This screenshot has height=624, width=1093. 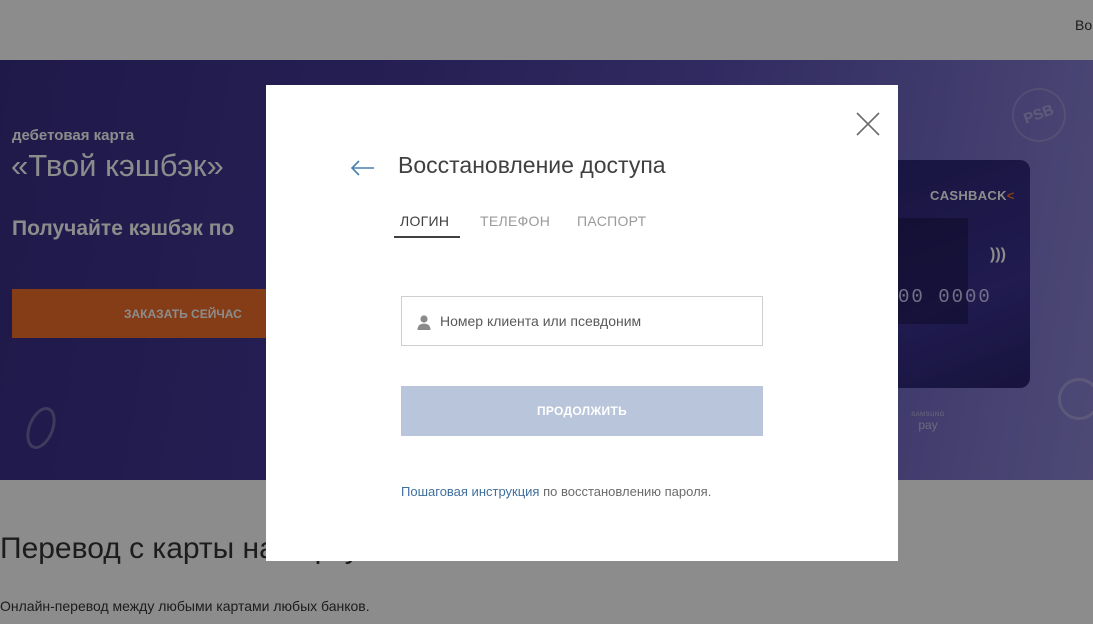 I want to click on back-arrow-graphic, so click(x=362, y=168).